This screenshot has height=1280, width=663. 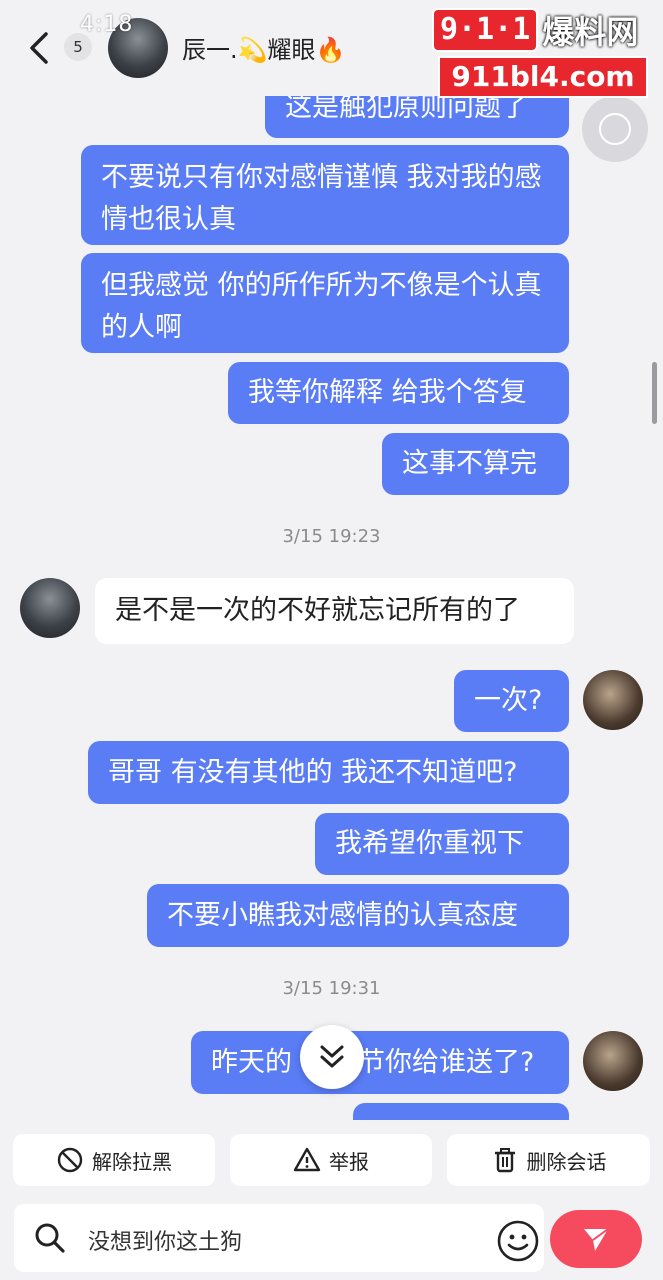 What do you see at coordinates (70, 1160) in the screenshot?
I see `ban-icon` at bounding box center [70, 1160].